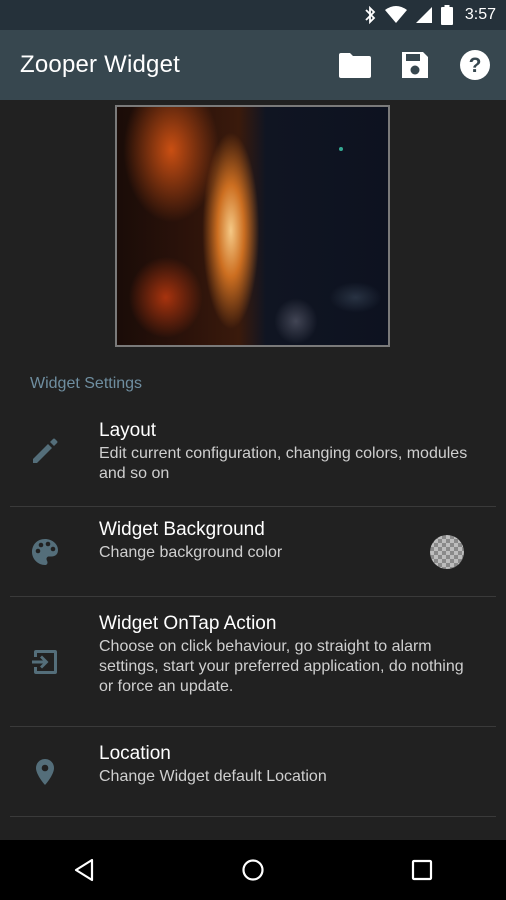 The width and height of the screenshot is (506, 900). Describe the element at coordinates (446, 15) in the screenshot. I see `battery-icon` at that location.